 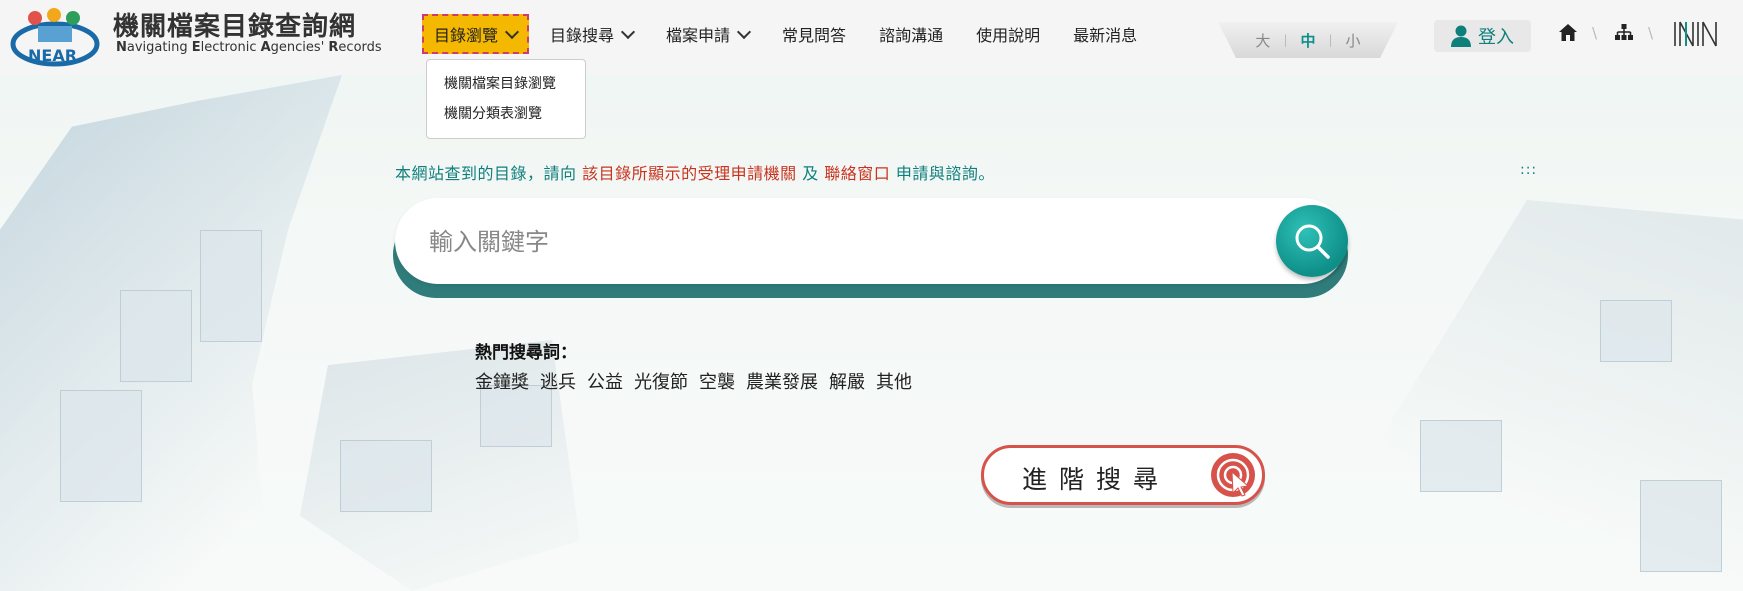 I want to click on nia-logo-icon, so click(x=1697, y=34).